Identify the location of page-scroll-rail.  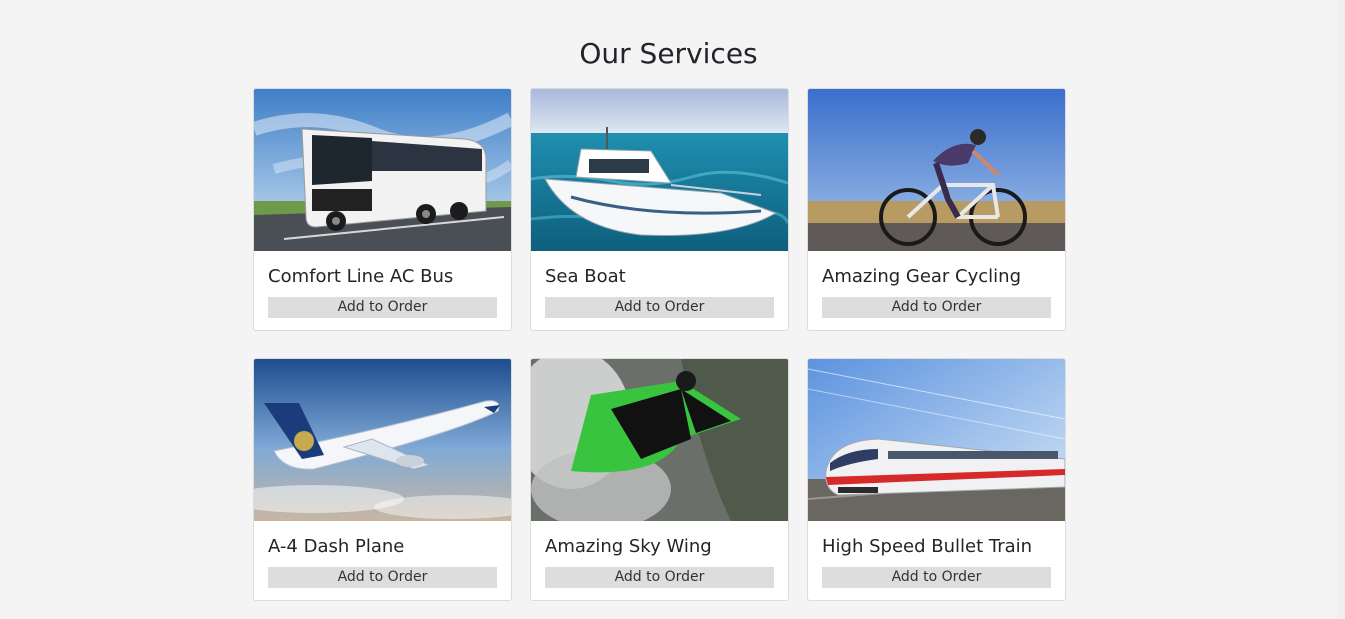
(1341, 309).